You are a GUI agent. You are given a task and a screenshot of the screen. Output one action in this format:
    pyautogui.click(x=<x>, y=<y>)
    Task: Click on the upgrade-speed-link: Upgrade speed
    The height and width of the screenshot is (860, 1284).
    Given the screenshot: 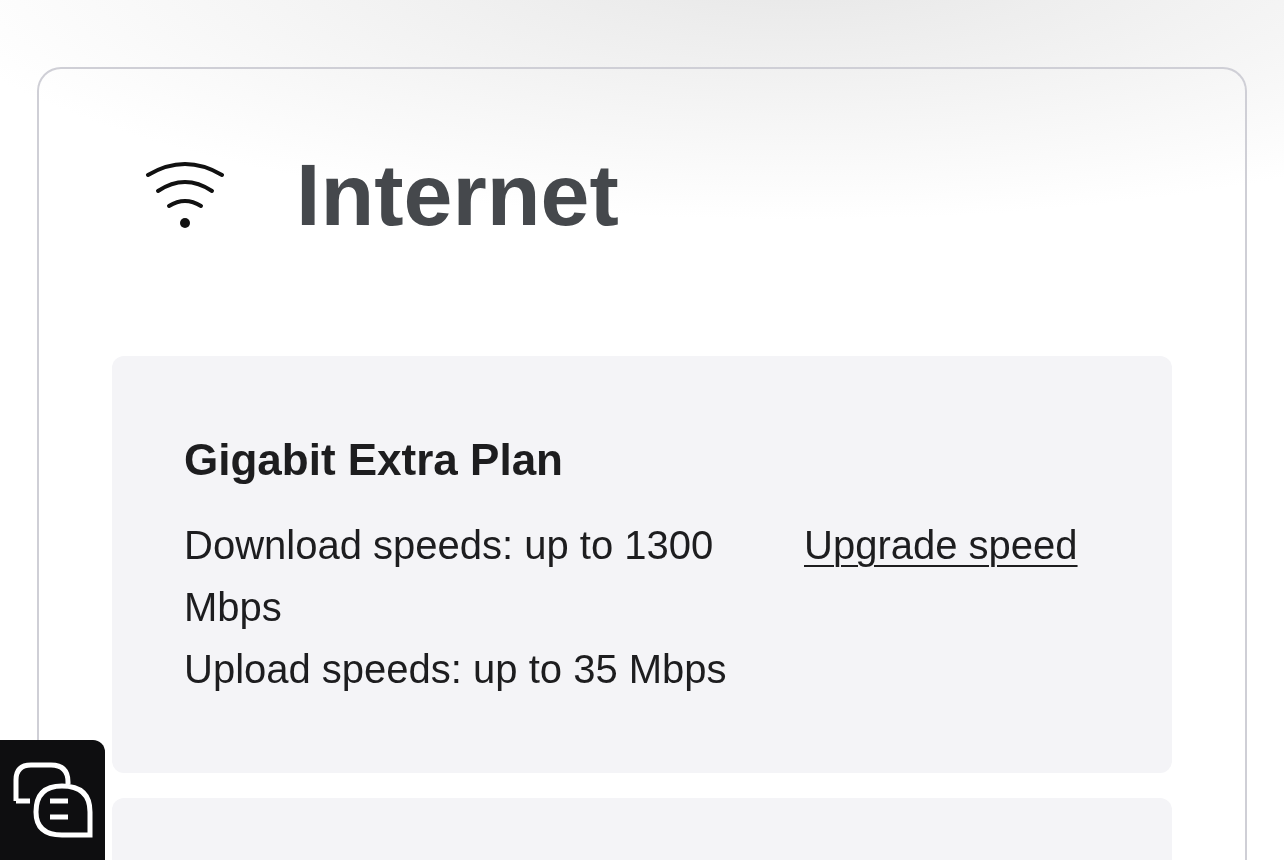 What is the action you would take?
    pyautogui.click(x=941, y=545)
    